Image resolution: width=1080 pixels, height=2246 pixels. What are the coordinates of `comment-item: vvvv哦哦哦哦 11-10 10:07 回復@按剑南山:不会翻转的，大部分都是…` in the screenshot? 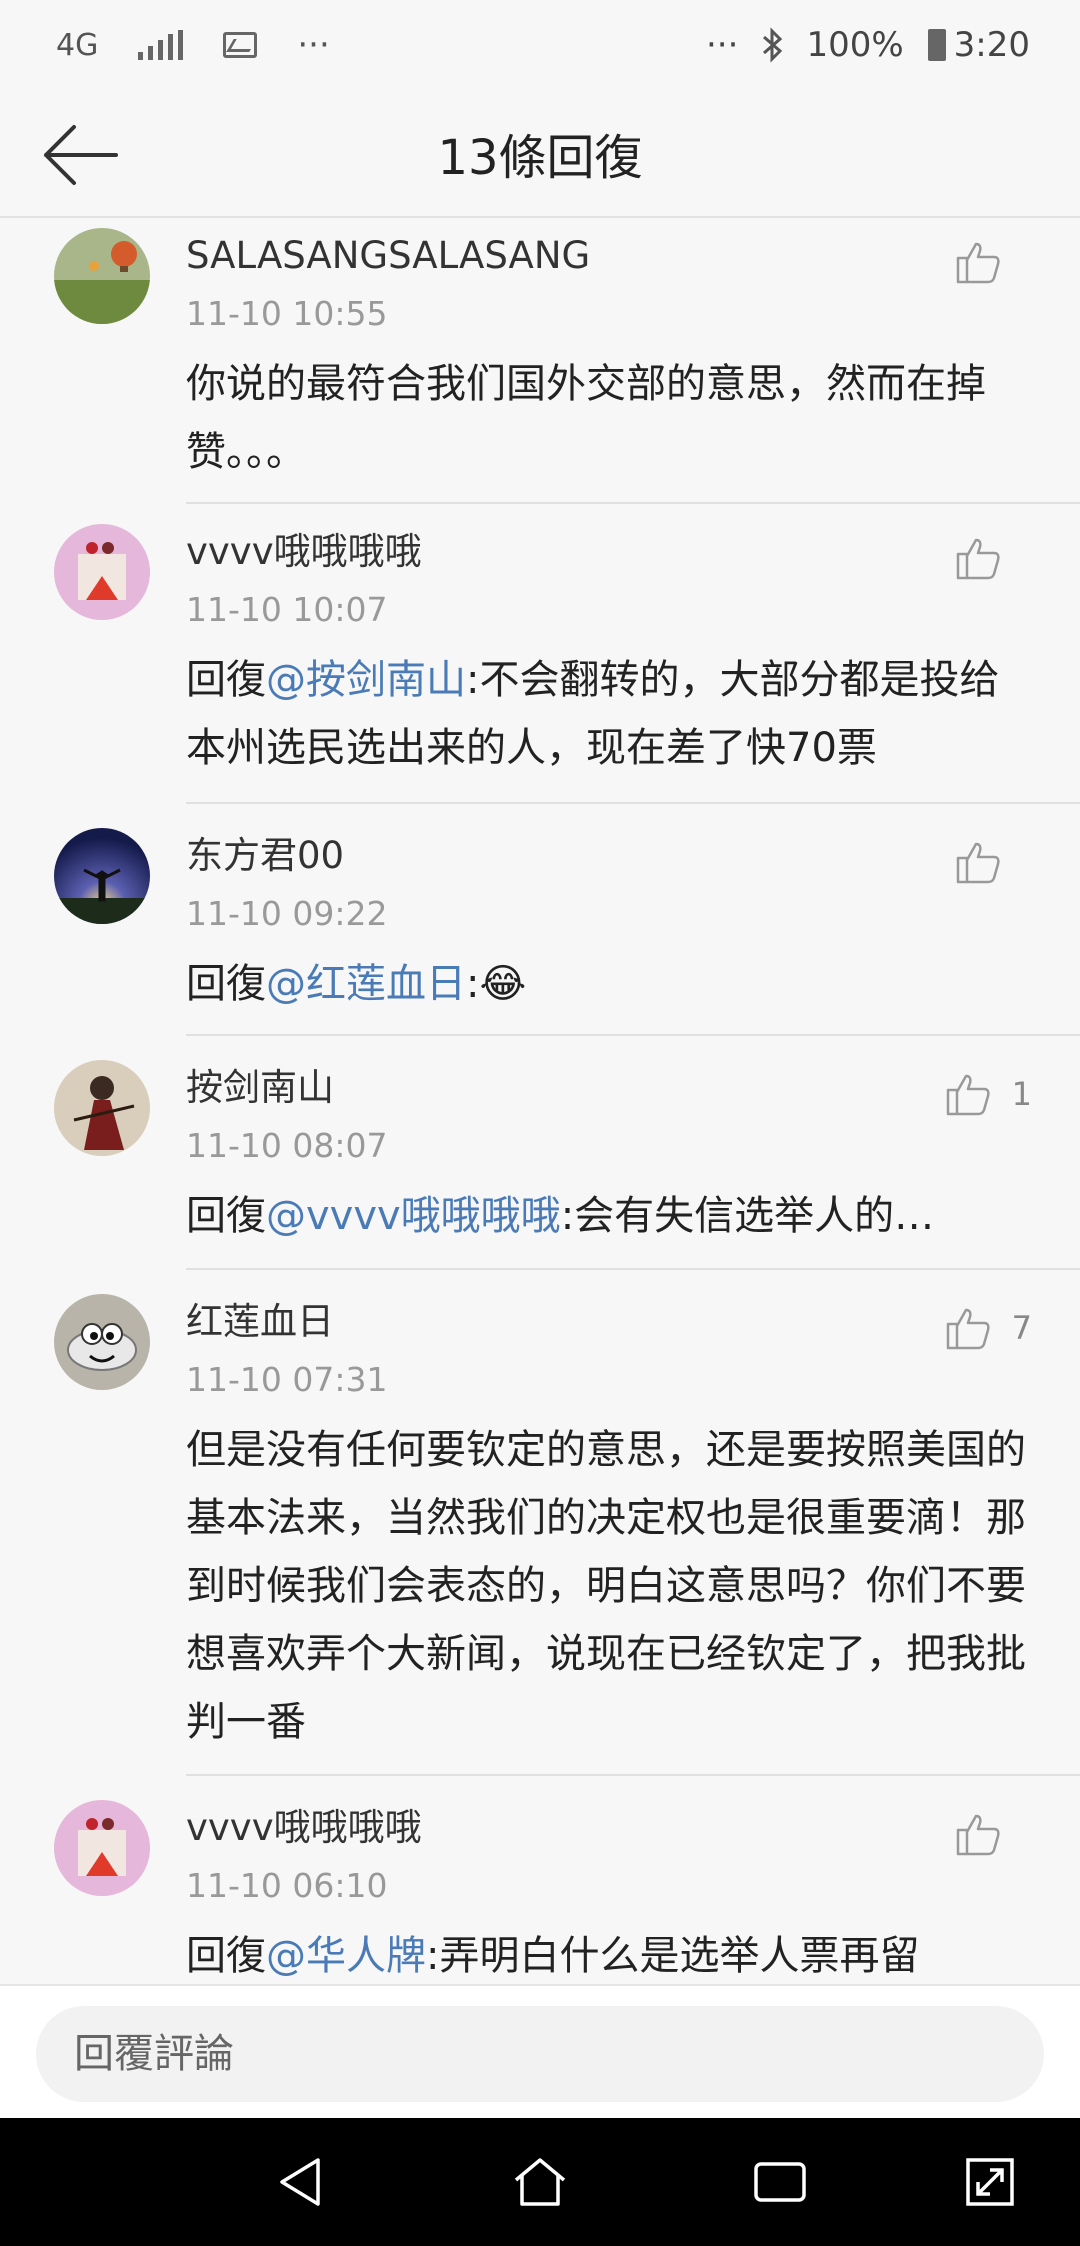 It's located at (540, 653).